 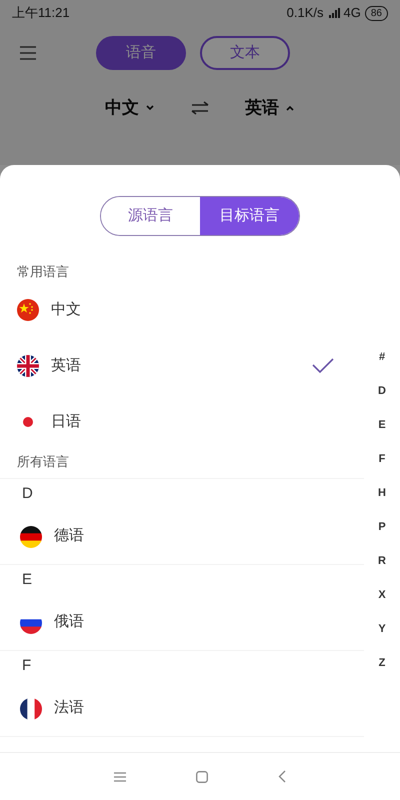 I want to click on chevron-down-icon, so click(x=150, y=108).